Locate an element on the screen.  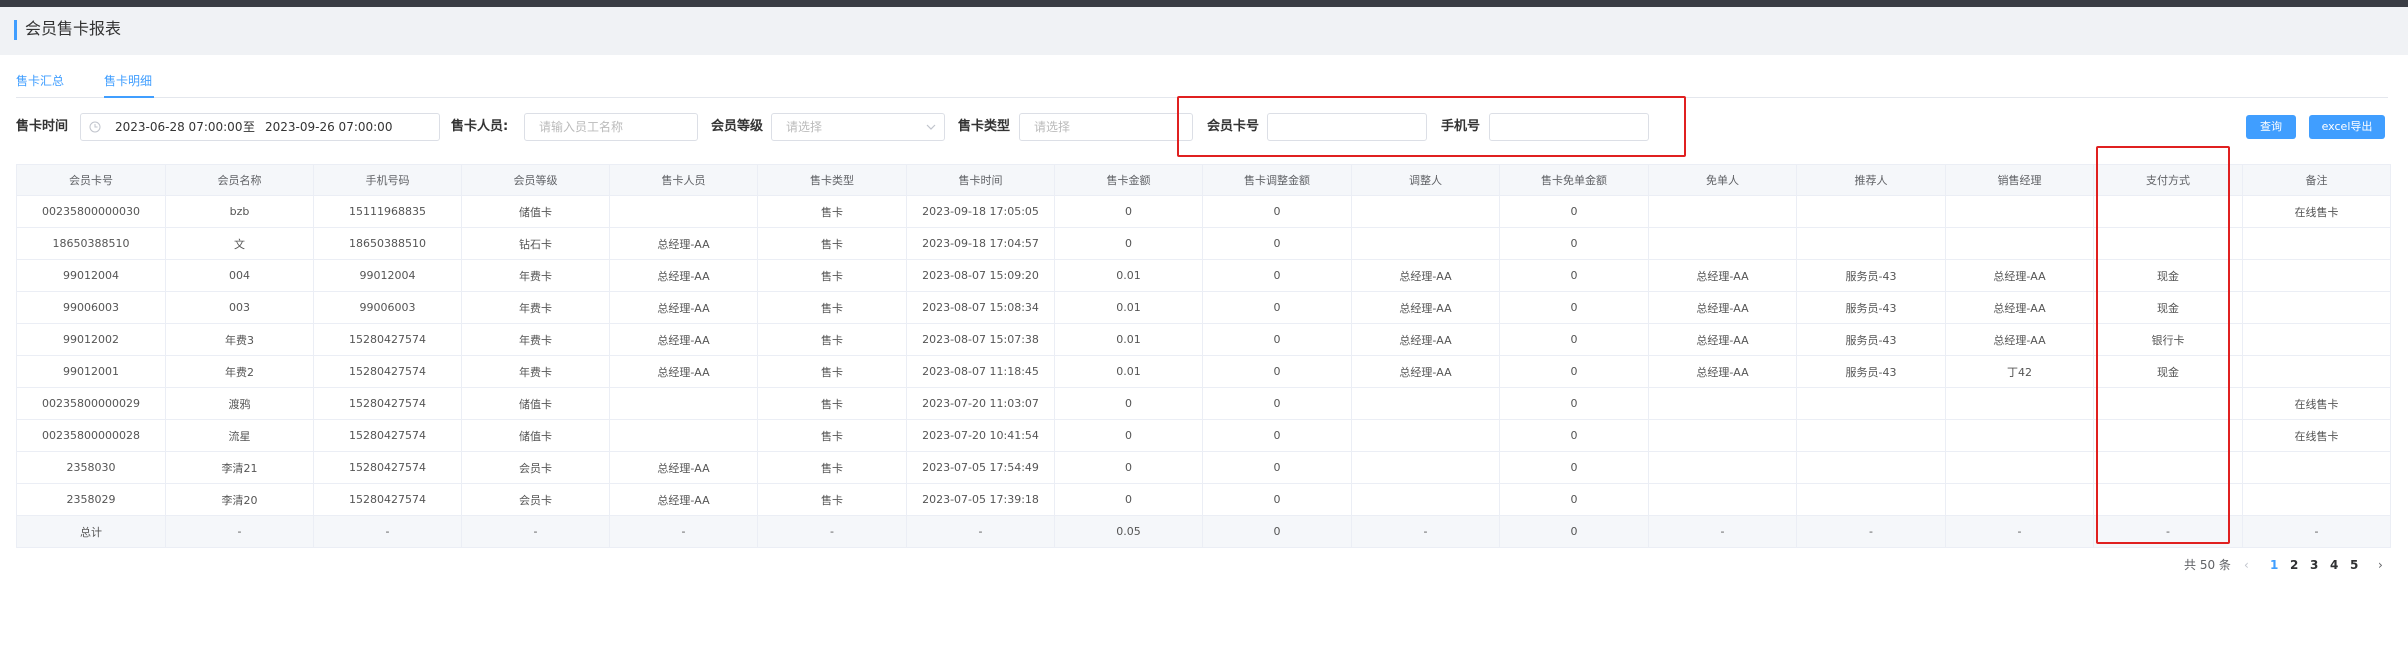
table-cell: 李清21 is located at coordinates (239, 467).